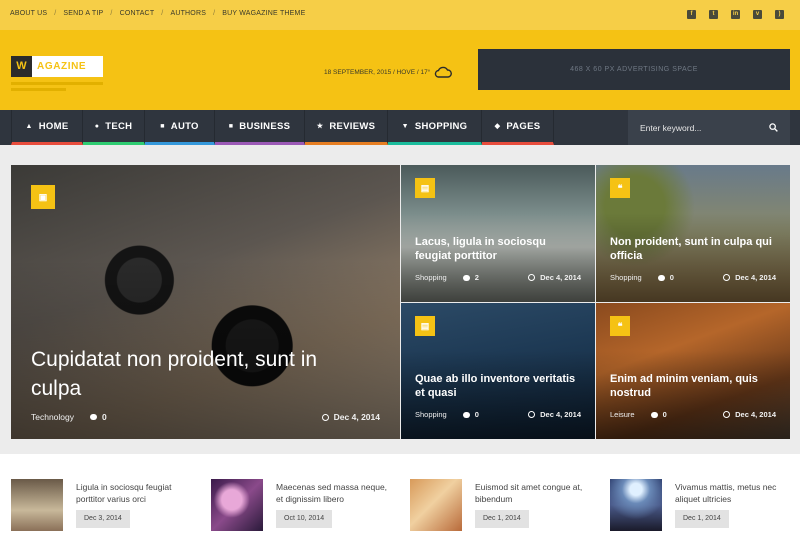  I want to click on image-icon: ▣, so click(43, 197).